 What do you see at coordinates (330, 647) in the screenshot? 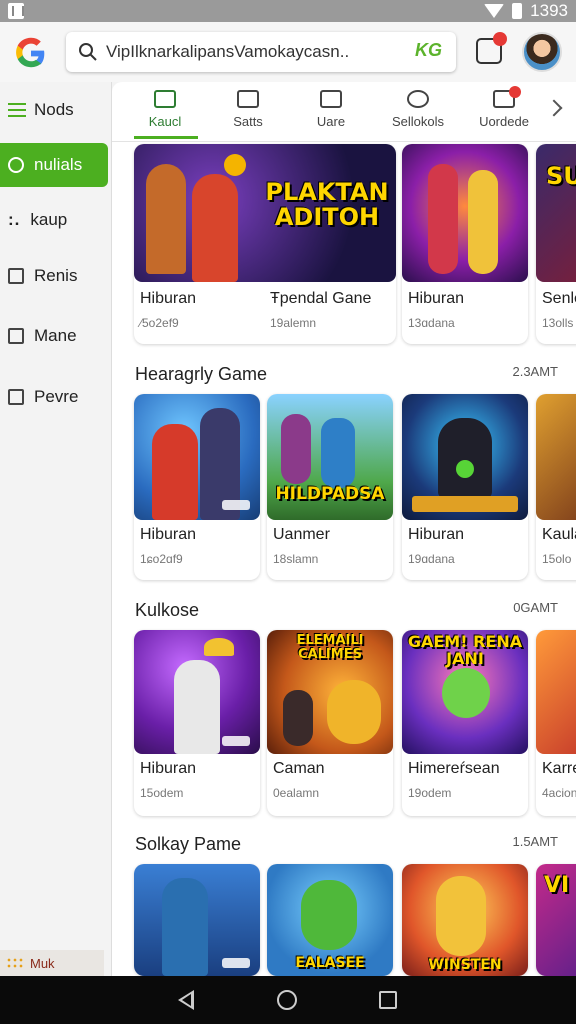
I see `game-art-text: ELEMAILI CALIMES` at bounding box center [330, 647].